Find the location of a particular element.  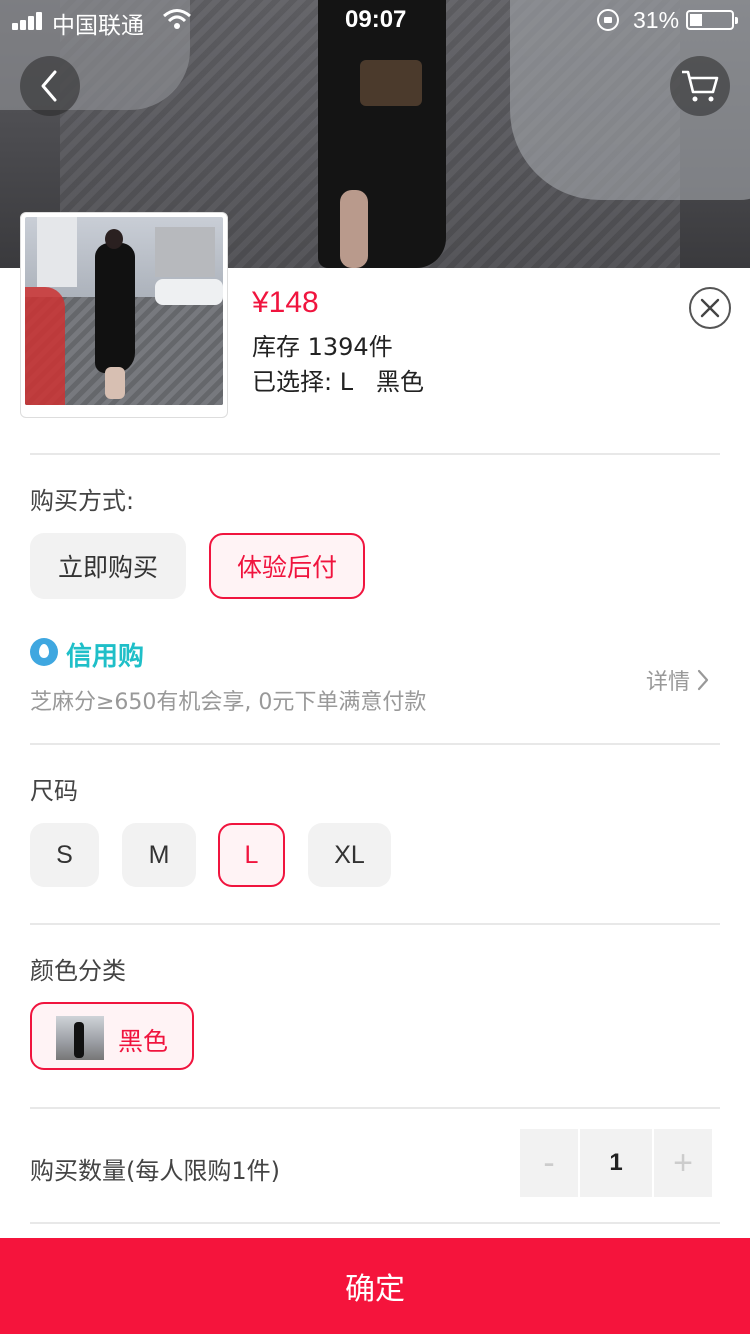

size-option-xl: XL is located at coordinates (349, 855).